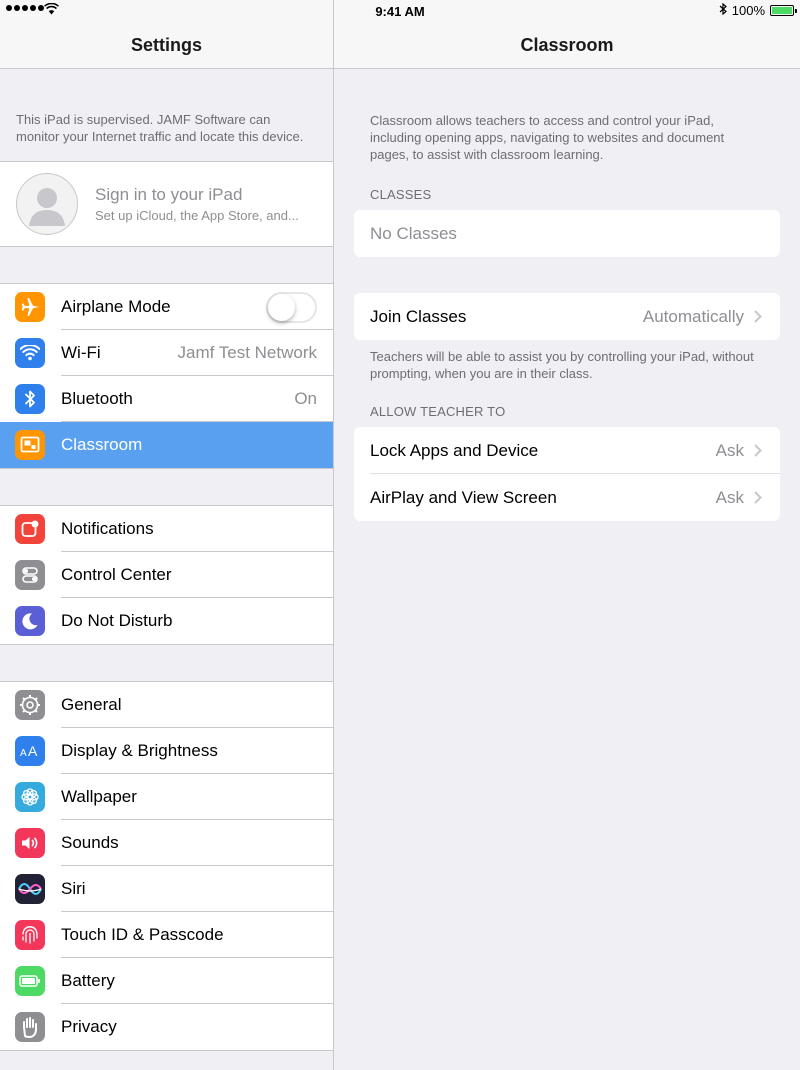 The width and height of the screenshot is (800, 1070). What do you see at coordinates (116, 306) in the screenshot?
I see `settings-row-label: Airplane Mode` at bounding box center [116, 306].